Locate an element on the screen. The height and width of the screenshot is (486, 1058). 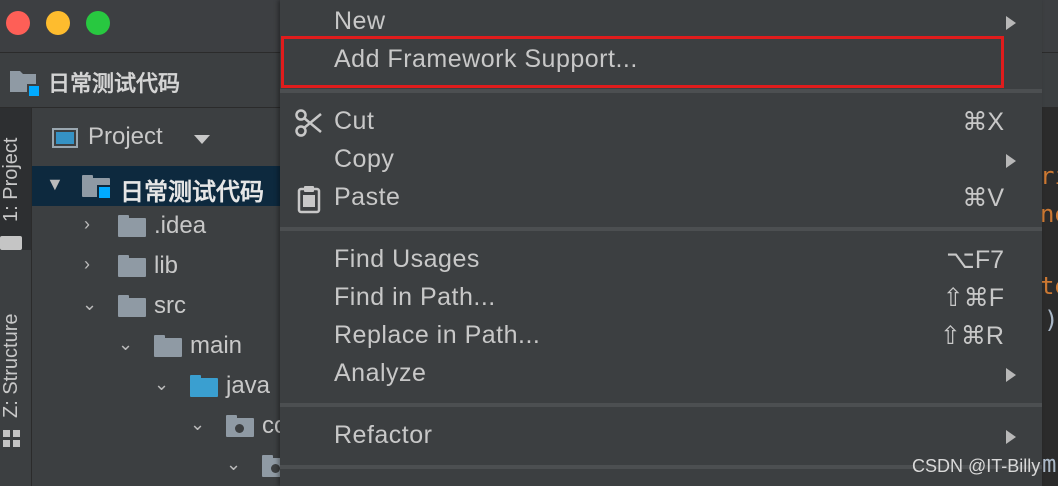
editor-code-fragment: m is located at coordinates (1049, 464).